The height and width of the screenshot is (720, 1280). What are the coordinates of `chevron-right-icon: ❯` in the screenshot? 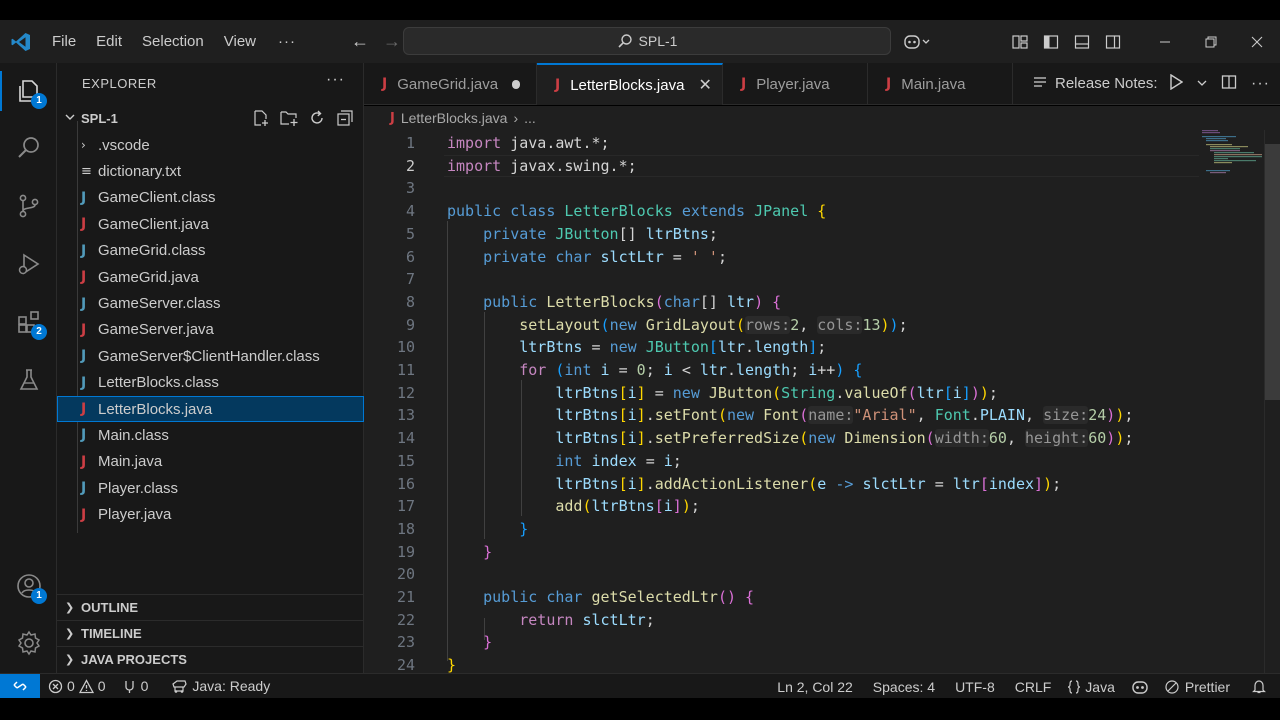 It's located at (70, 608).